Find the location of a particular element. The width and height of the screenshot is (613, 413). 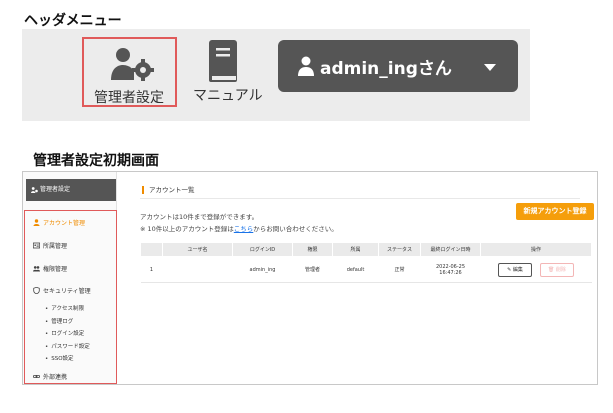

admin-settings-label: 管理者設定 is located at coordinates (129, 98).